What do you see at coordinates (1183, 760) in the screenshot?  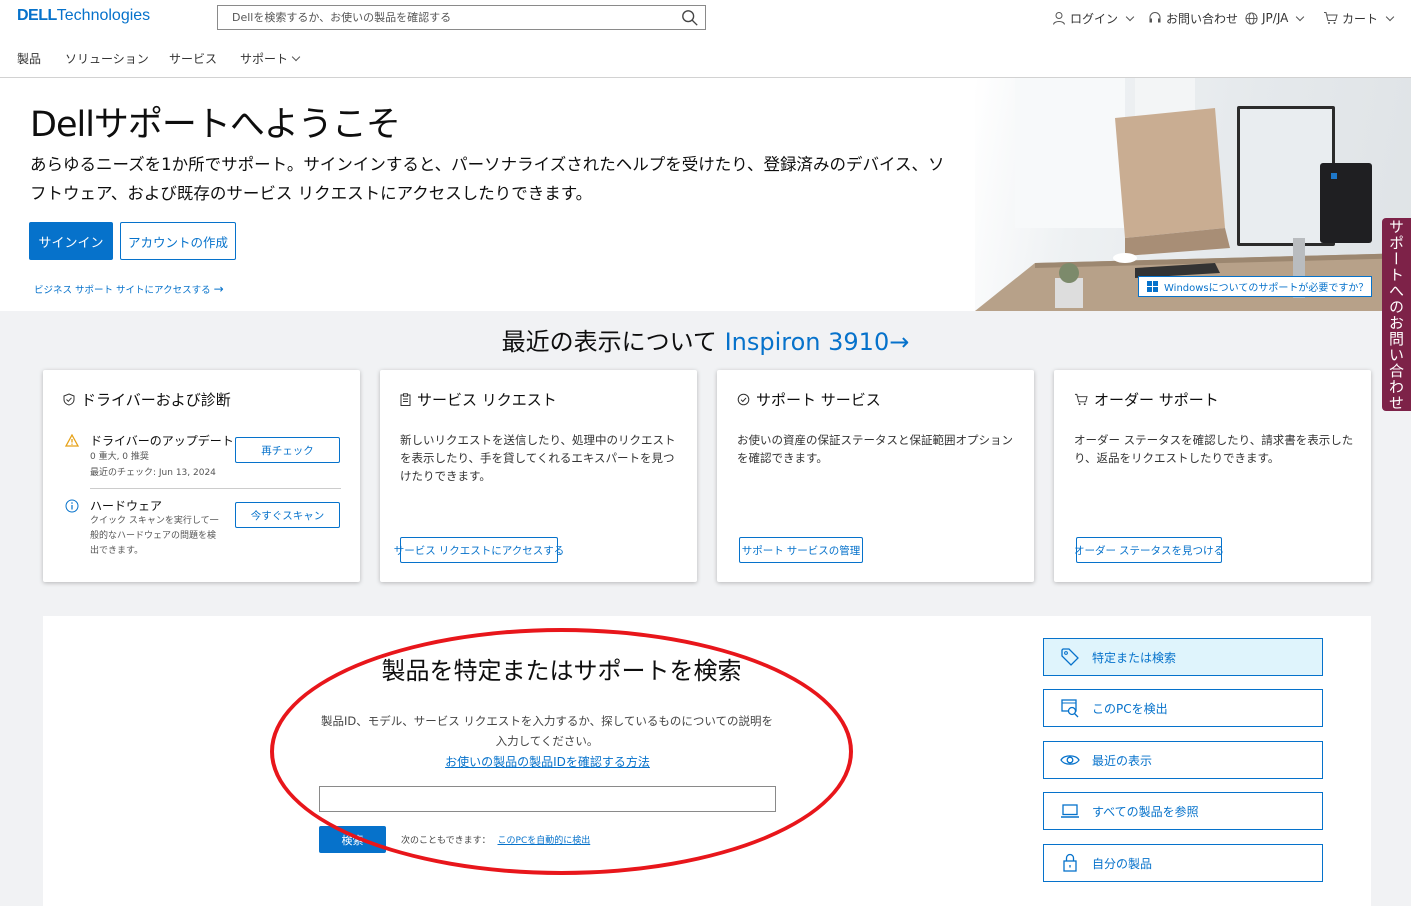 I see `quick-link-recent: 最近の表示` at bounding box center [1183, 760].